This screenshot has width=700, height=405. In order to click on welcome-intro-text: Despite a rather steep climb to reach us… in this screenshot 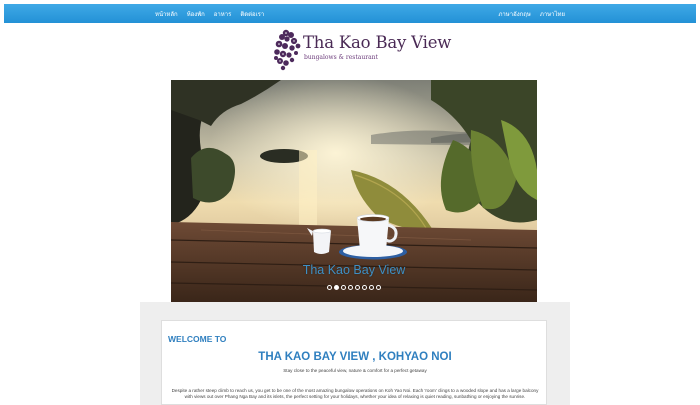, I will do `click(355, 393)`.